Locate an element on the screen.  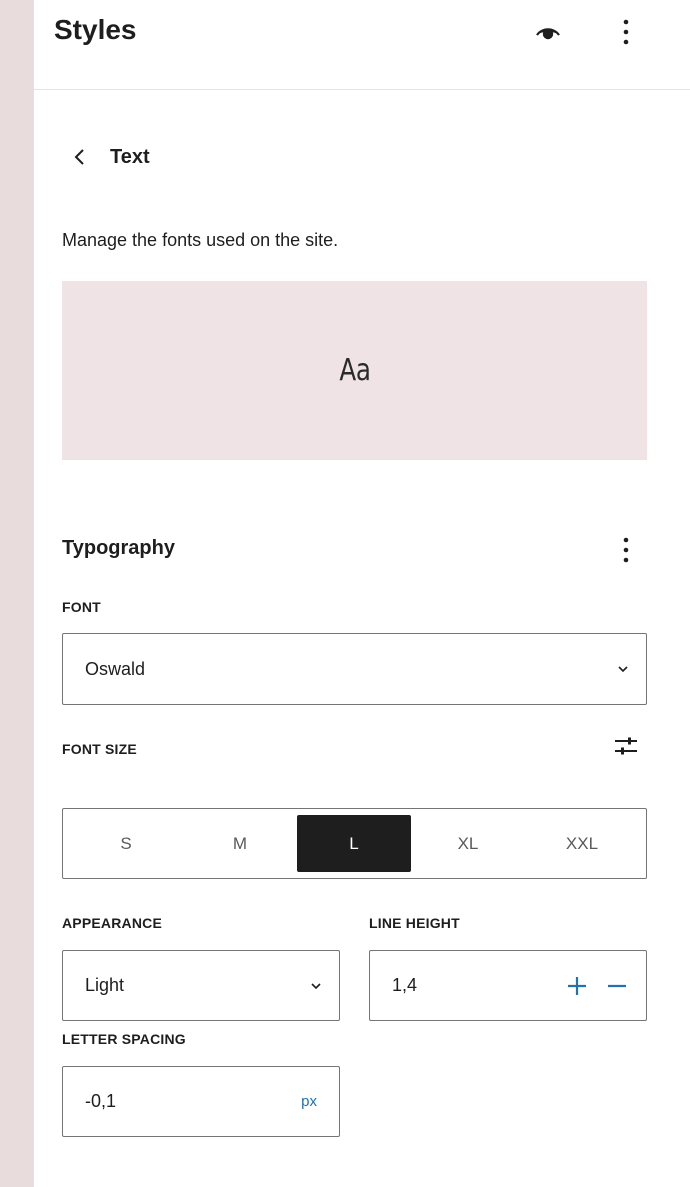
font-select: Oswald is located at coordinates (354, 669).